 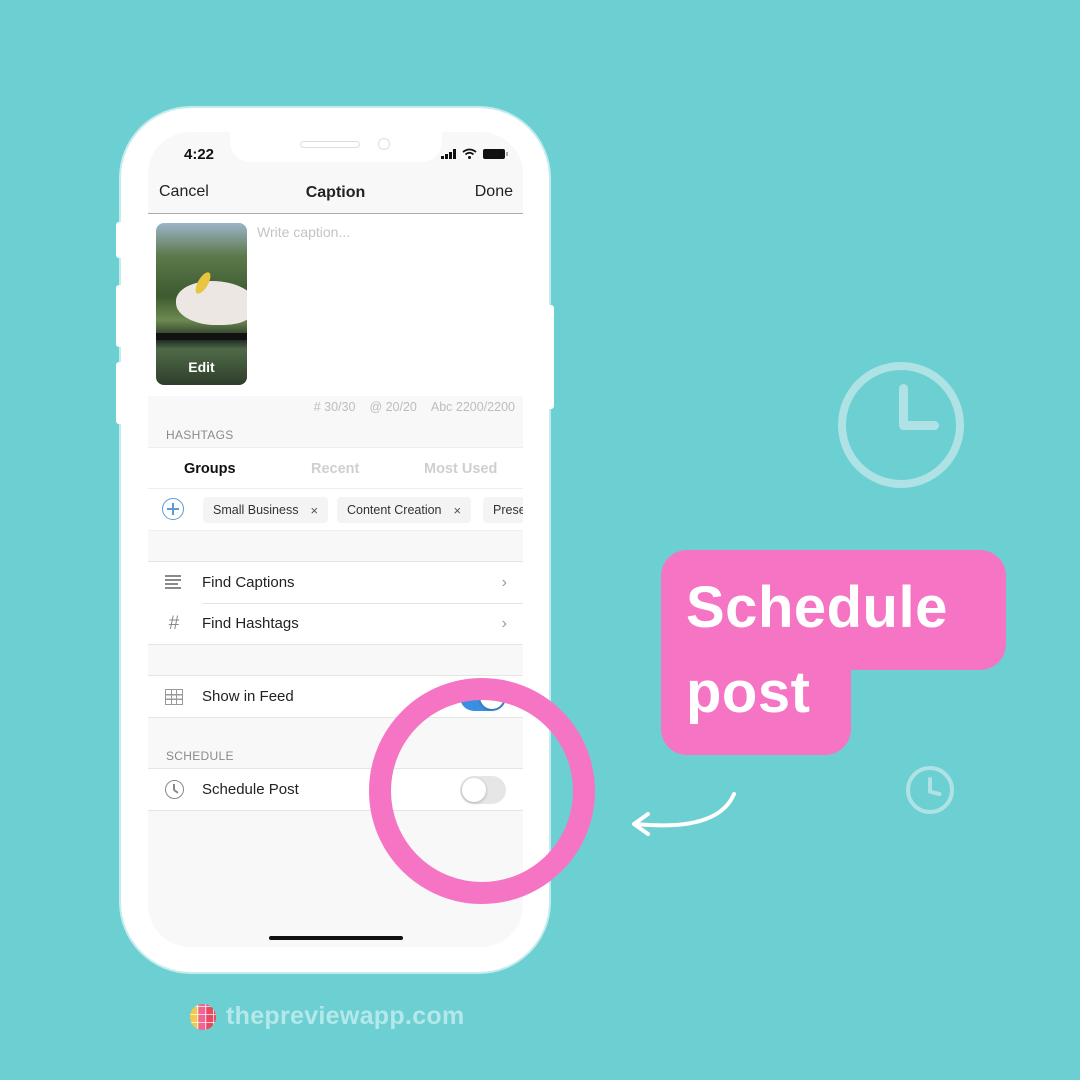 I want to click on counters: # 30/30 @ 20/20 Abc 2200/2200, so click(x=414, y=407).